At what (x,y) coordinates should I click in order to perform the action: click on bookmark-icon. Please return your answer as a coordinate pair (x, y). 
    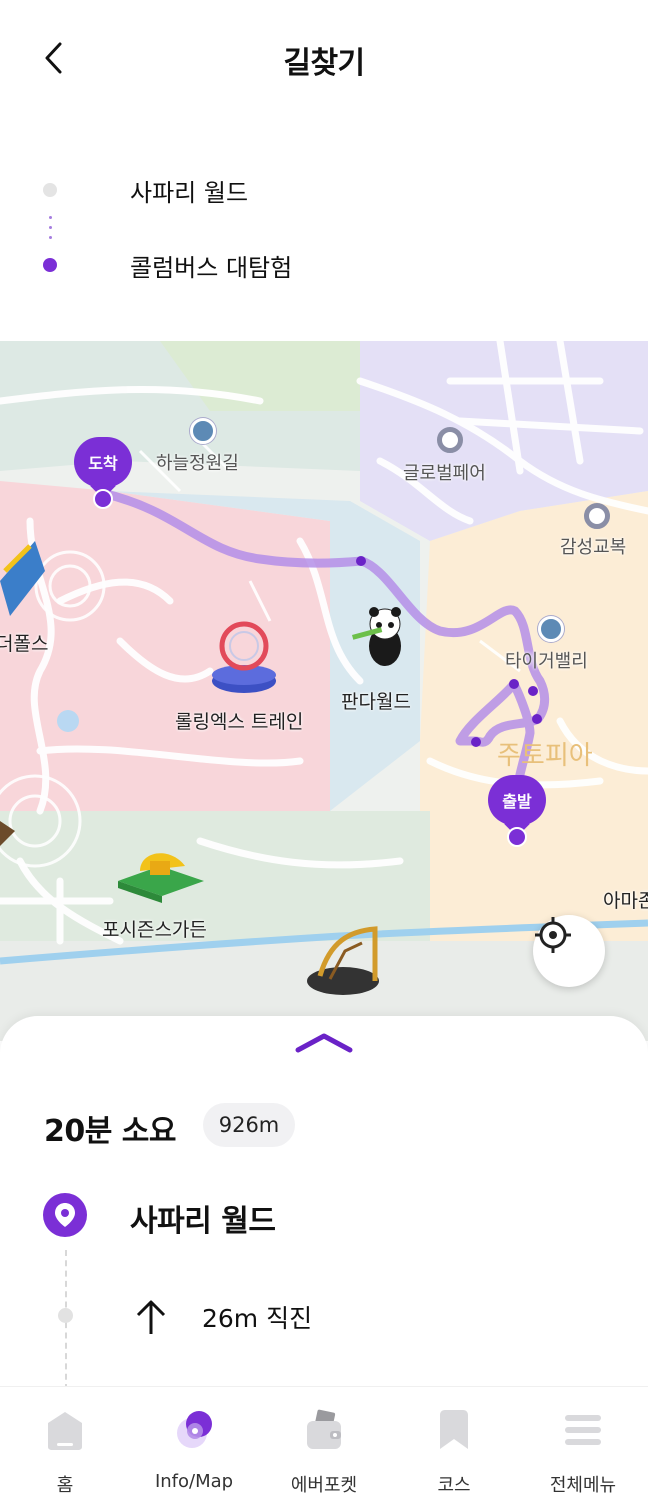
    Looking at the image, I should click on (454, 1429).